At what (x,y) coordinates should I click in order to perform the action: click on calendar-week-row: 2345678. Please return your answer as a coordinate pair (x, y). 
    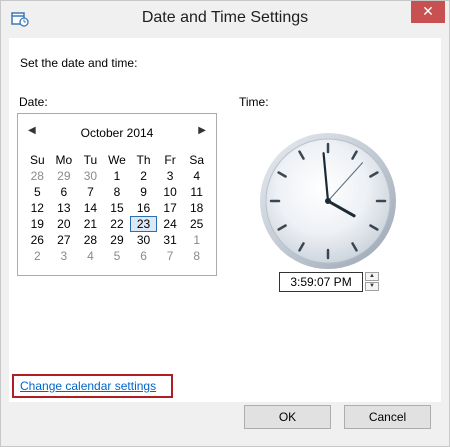
    Looking at the image, I should click on (117, 256).